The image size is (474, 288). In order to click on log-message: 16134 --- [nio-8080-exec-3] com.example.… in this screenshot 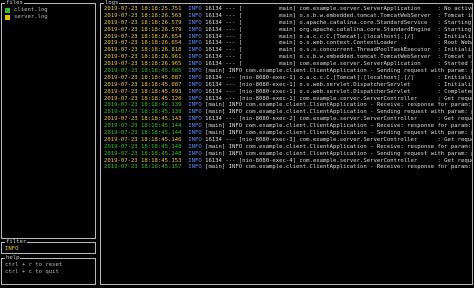, I will do `click(336, 139)`.